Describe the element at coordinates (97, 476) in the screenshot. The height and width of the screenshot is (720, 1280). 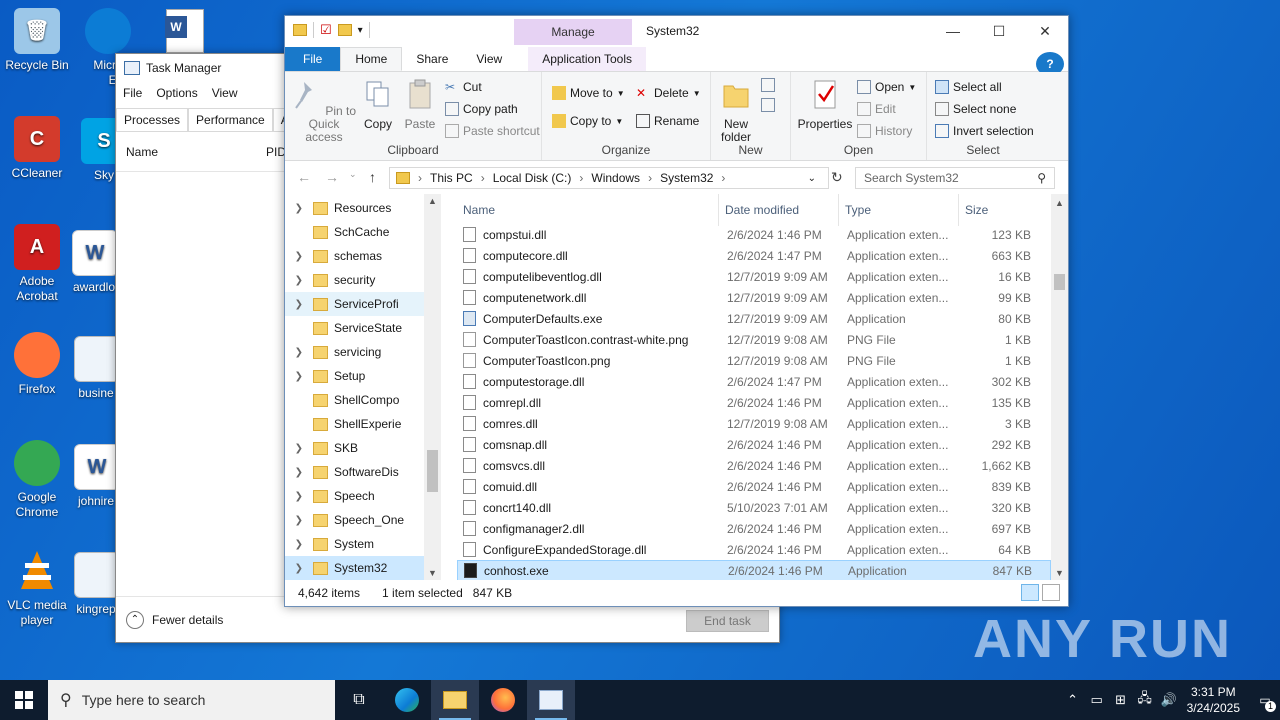
I see `desktop-icon-partial: Wjohnire` at that location.